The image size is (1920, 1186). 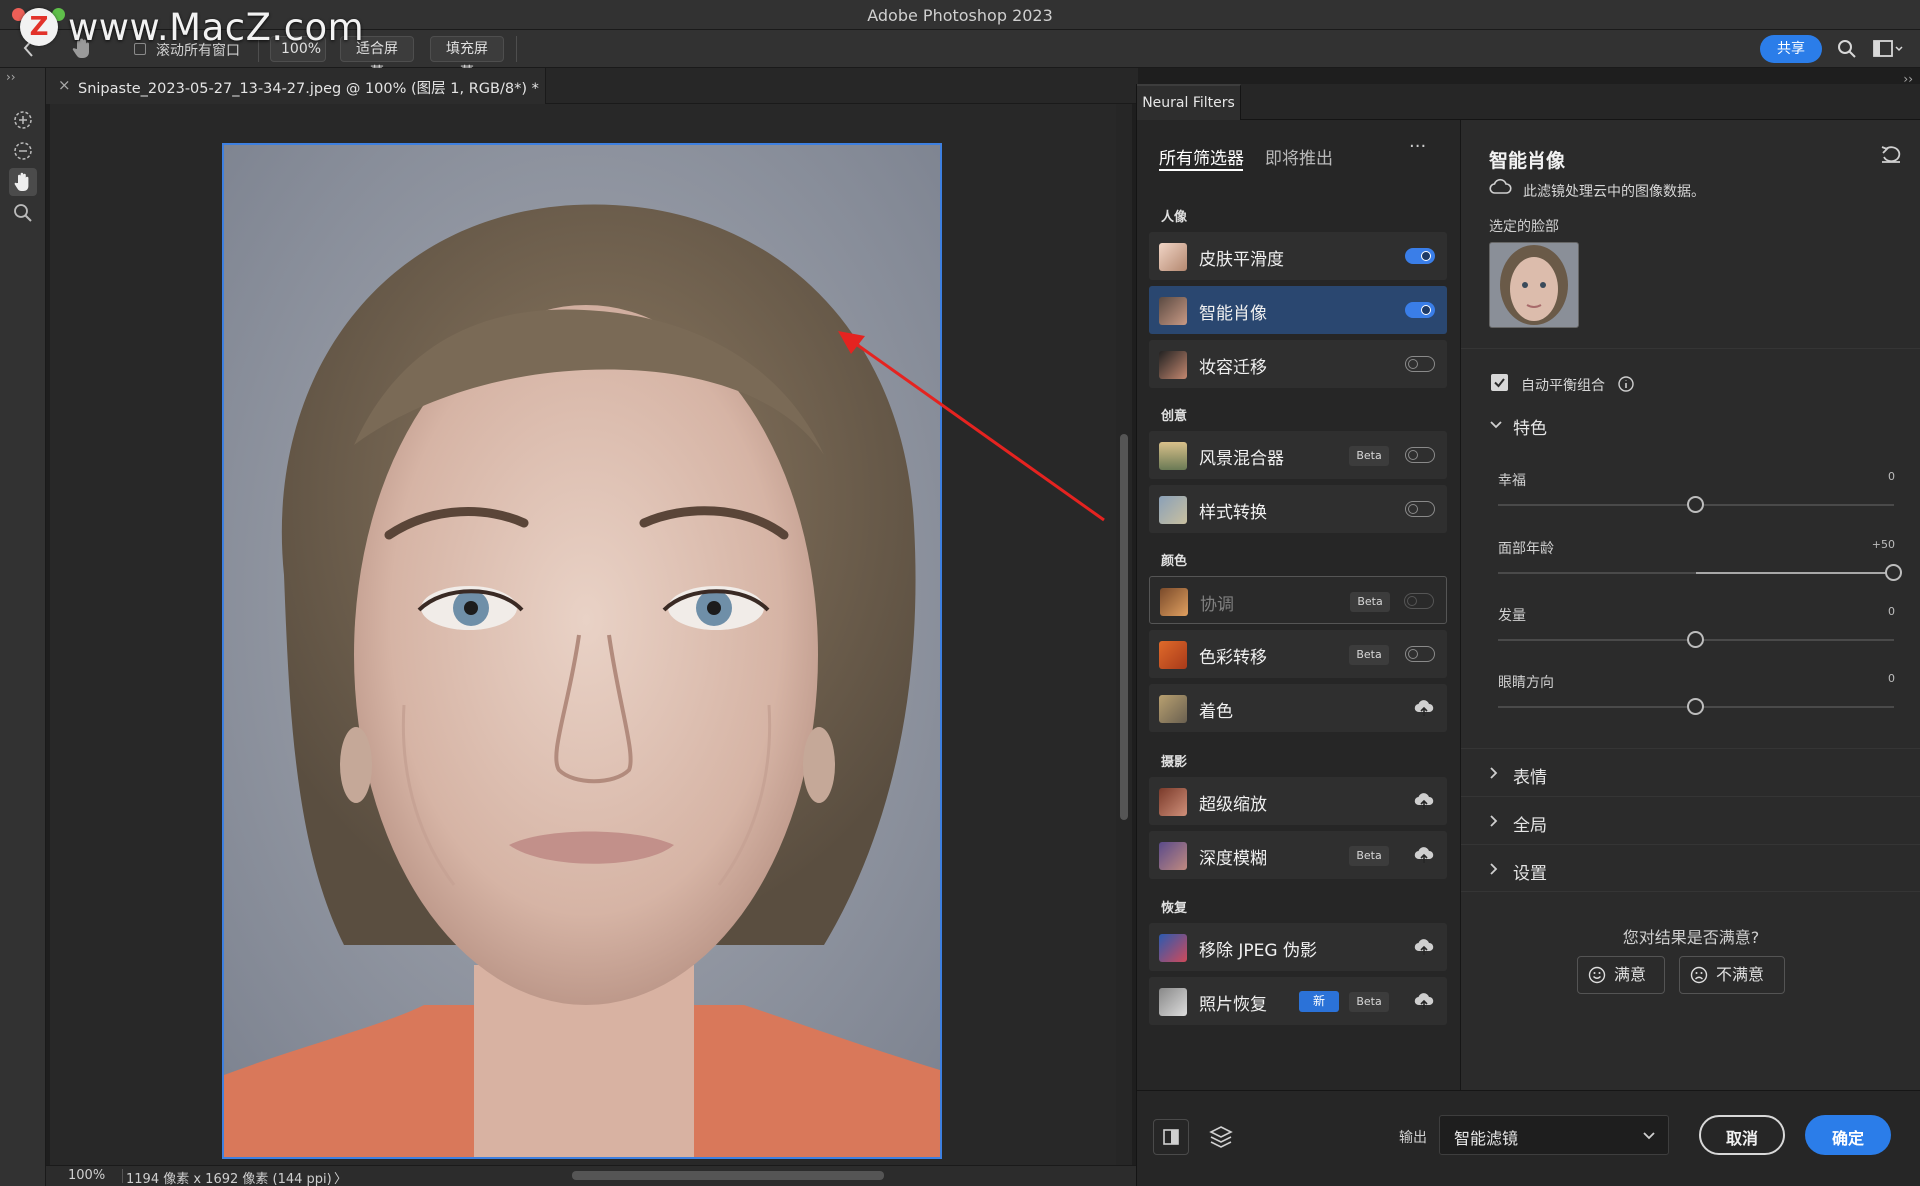 What do you see at coordinates (1201, 156) in the screenshot?
I see `tab-all-filters: 所有筛选器` at bounding box center [1201, 156].